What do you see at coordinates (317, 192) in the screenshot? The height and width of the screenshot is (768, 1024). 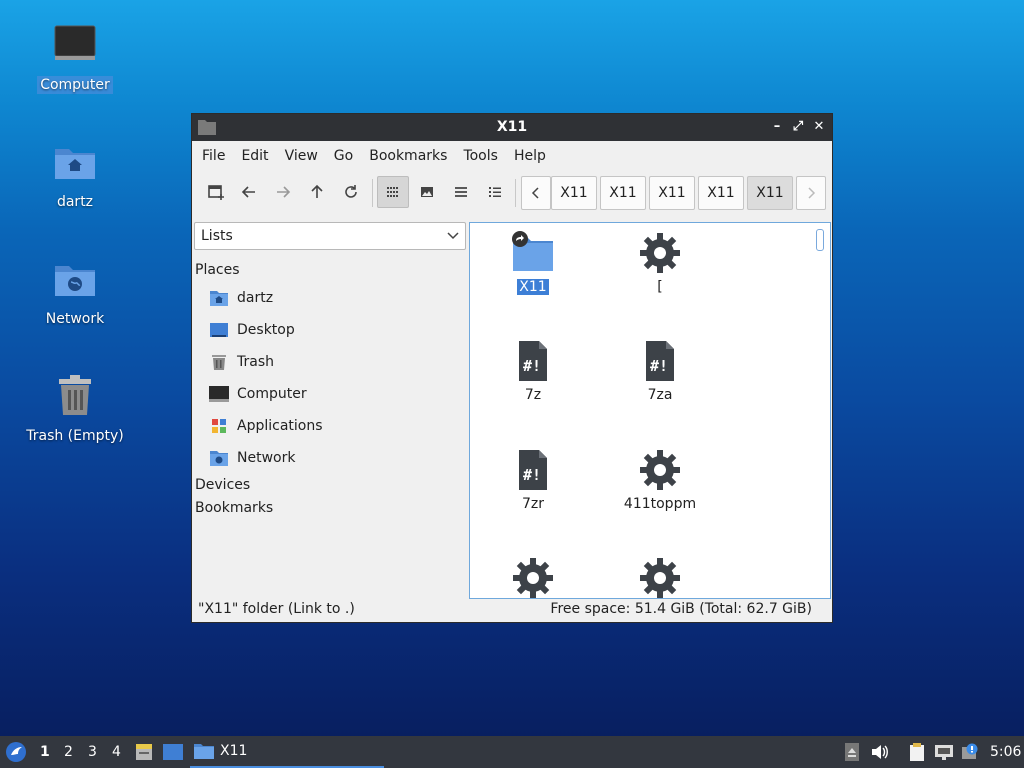 I see `up-button` at bounding box center [317, 192].